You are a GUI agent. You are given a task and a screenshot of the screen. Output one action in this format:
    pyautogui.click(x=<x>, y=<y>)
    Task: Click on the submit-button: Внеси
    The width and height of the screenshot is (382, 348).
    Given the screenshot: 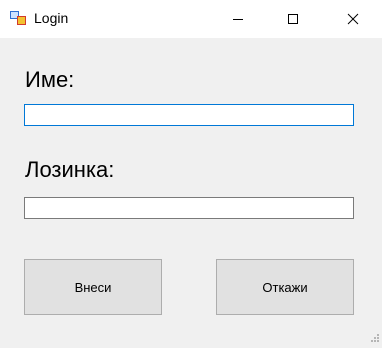 What is the action you would take?
    pyautogui.click(x=93, y=287)
    